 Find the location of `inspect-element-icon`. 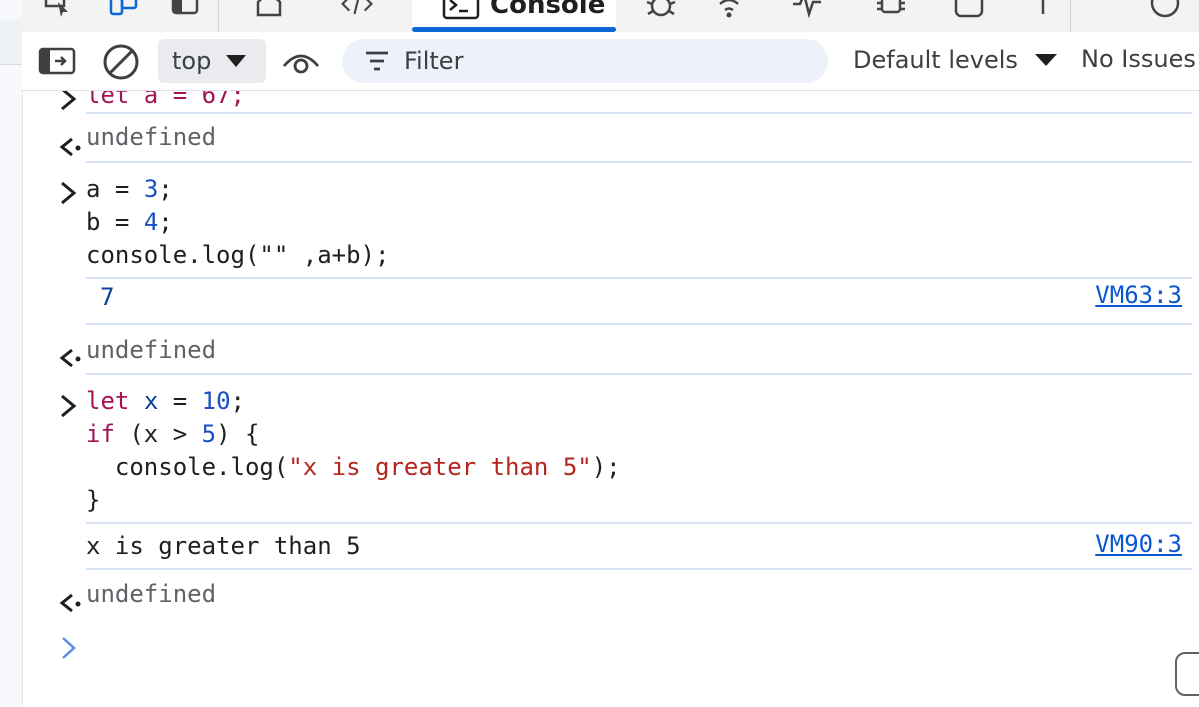

inspect-element-icon is located at coordinates (57, 10).